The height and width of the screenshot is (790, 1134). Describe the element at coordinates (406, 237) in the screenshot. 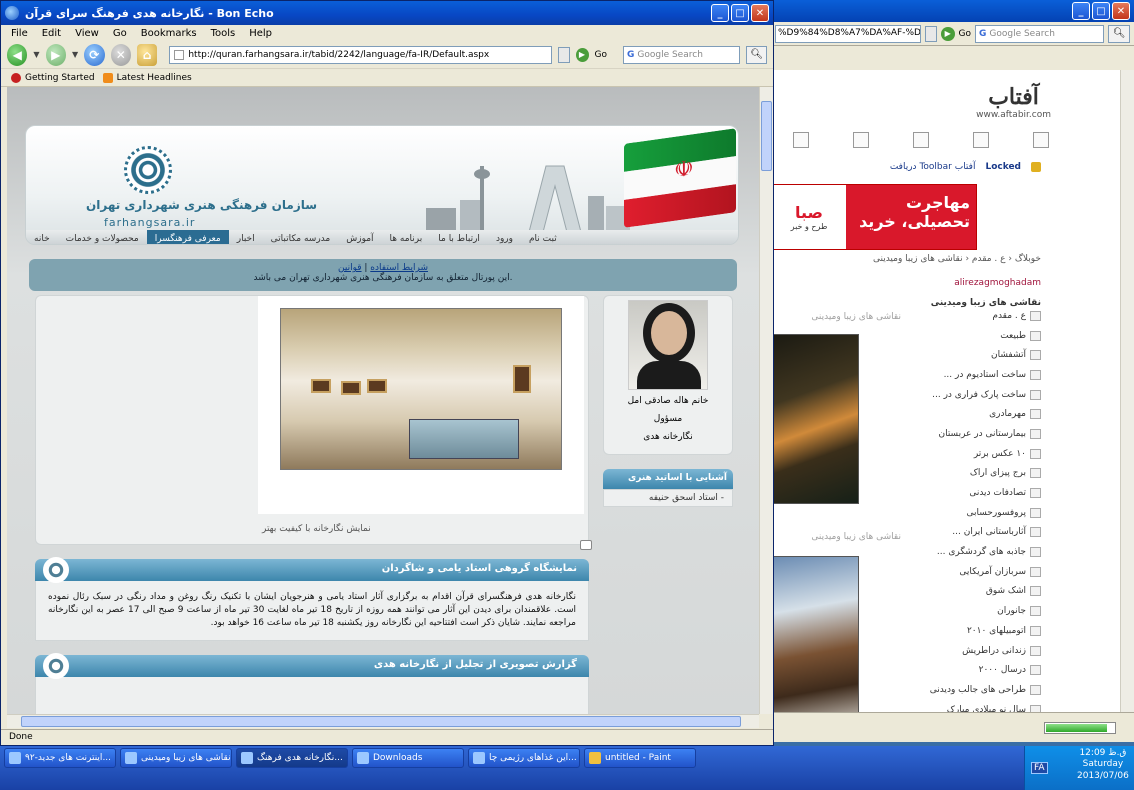

I see `nav-item: برنامه ها` at that location.